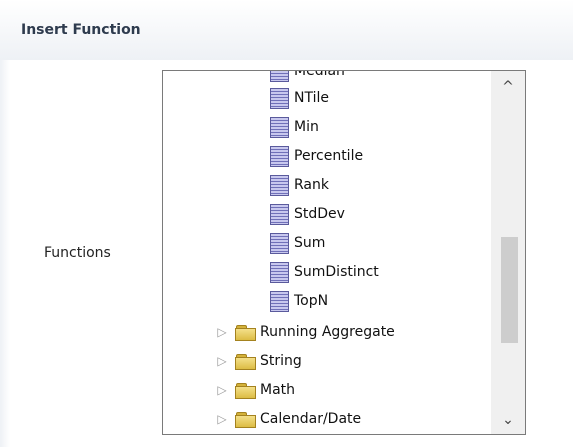 The height and width of the screenshot is (447, 573). What do you see at coordinates (278, 390) in the screenshot?
I see `tree-folder-label: Math` at bounding box center [278, 390].